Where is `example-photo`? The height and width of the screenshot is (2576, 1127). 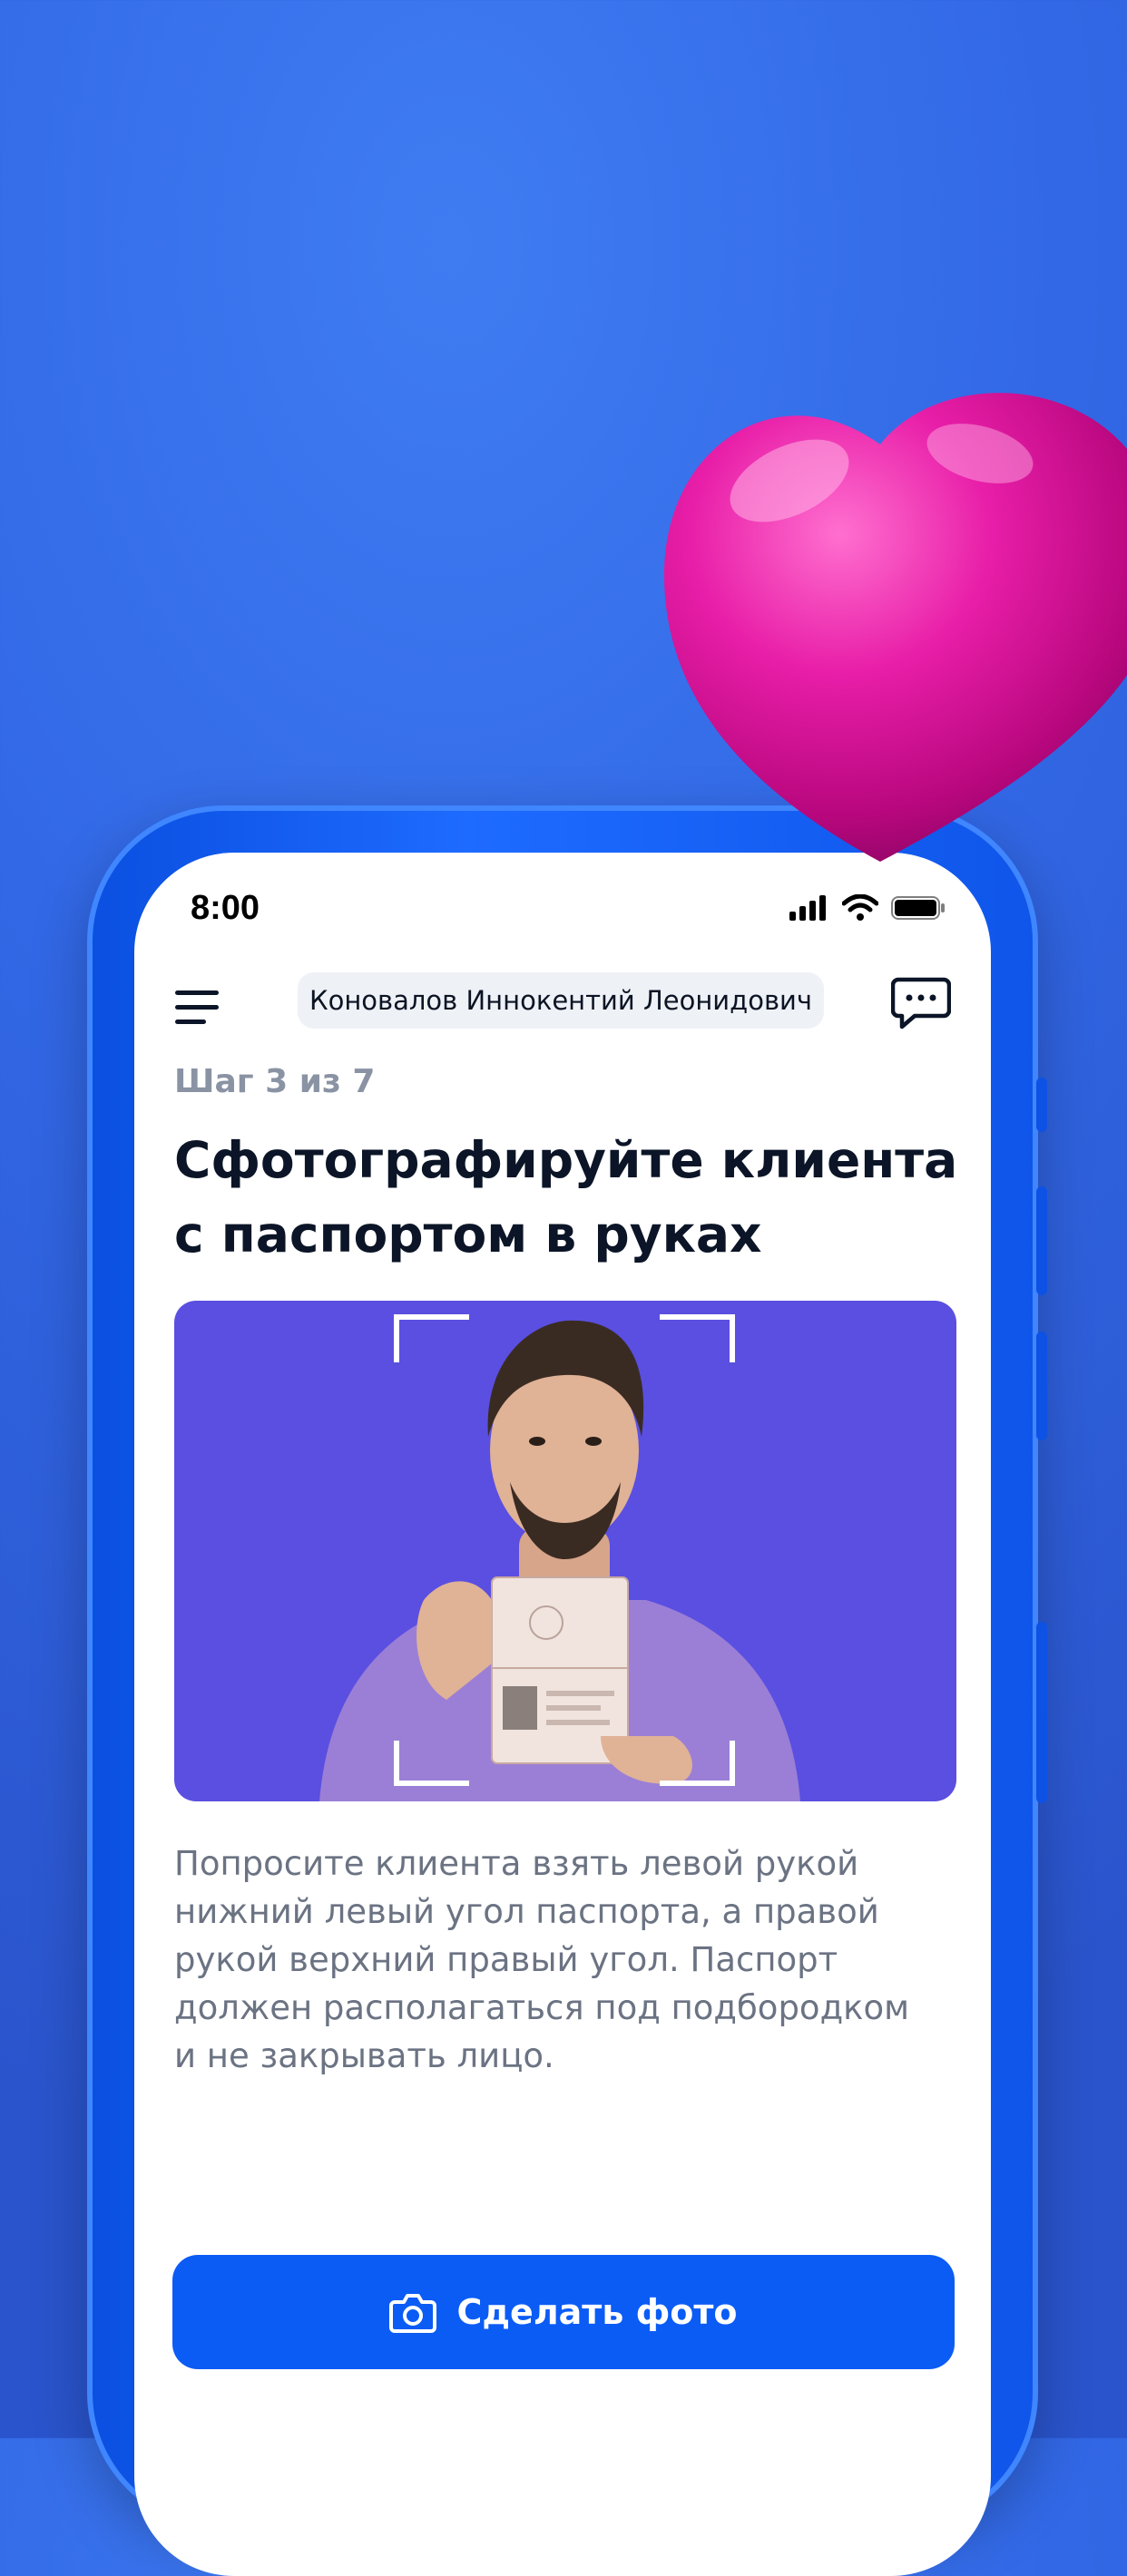 example-photo is located at coordinates (565, 1551).